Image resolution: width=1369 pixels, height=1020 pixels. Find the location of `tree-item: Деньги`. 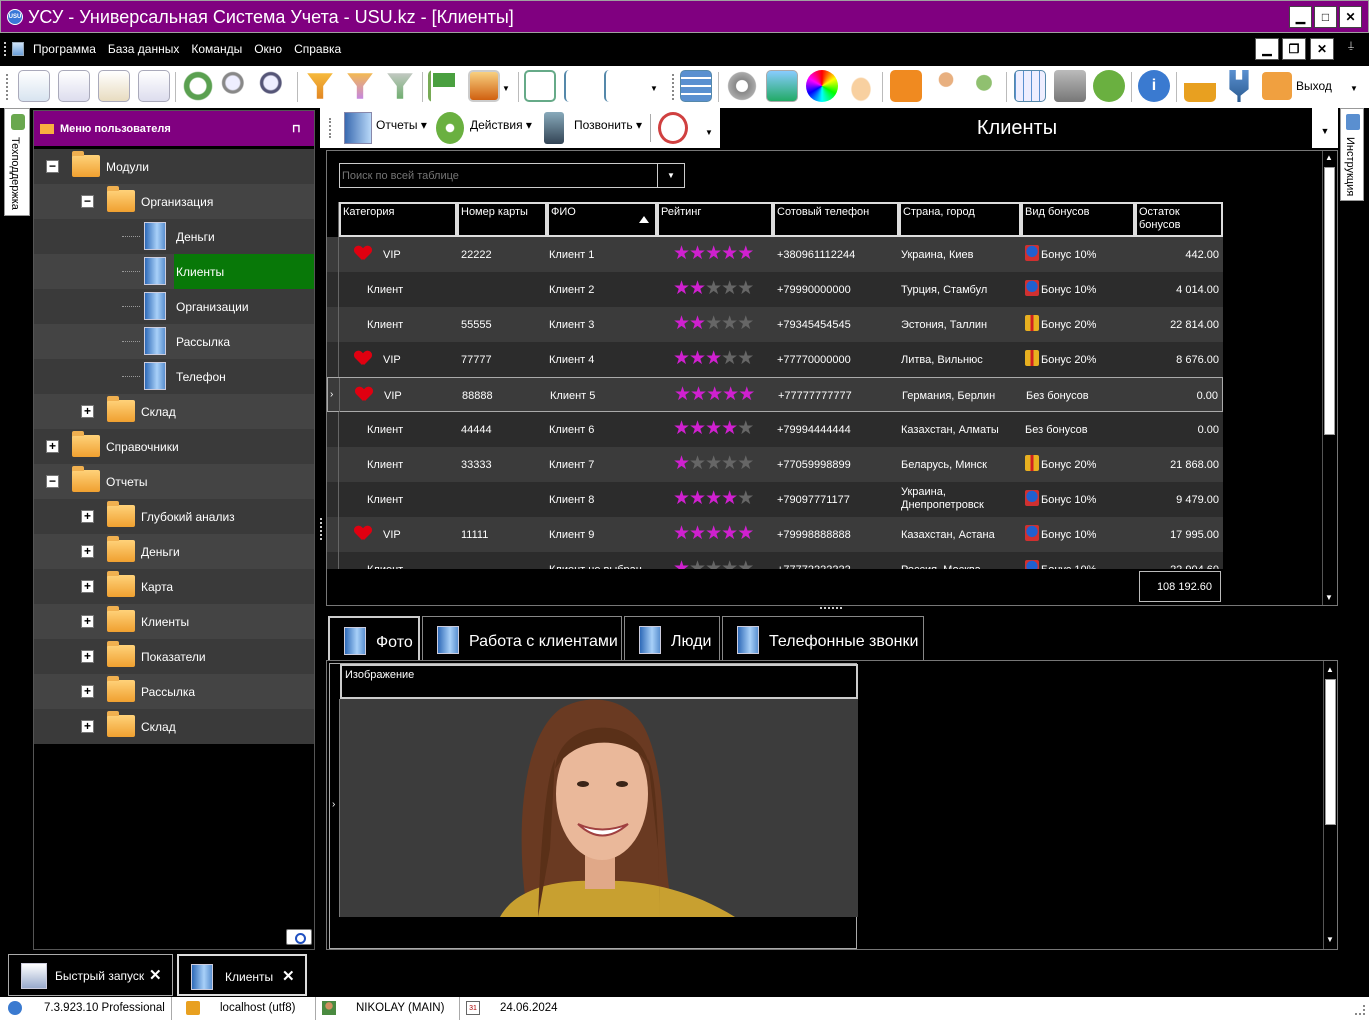

tree-item: Деньги is located at coordinates (174, 236).